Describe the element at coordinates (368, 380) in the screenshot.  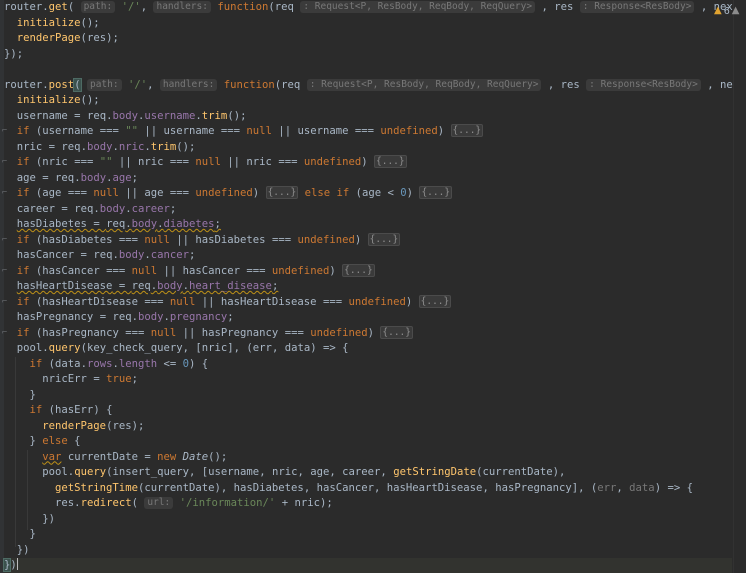
I see `code-line: nricErr = true;` at that location.